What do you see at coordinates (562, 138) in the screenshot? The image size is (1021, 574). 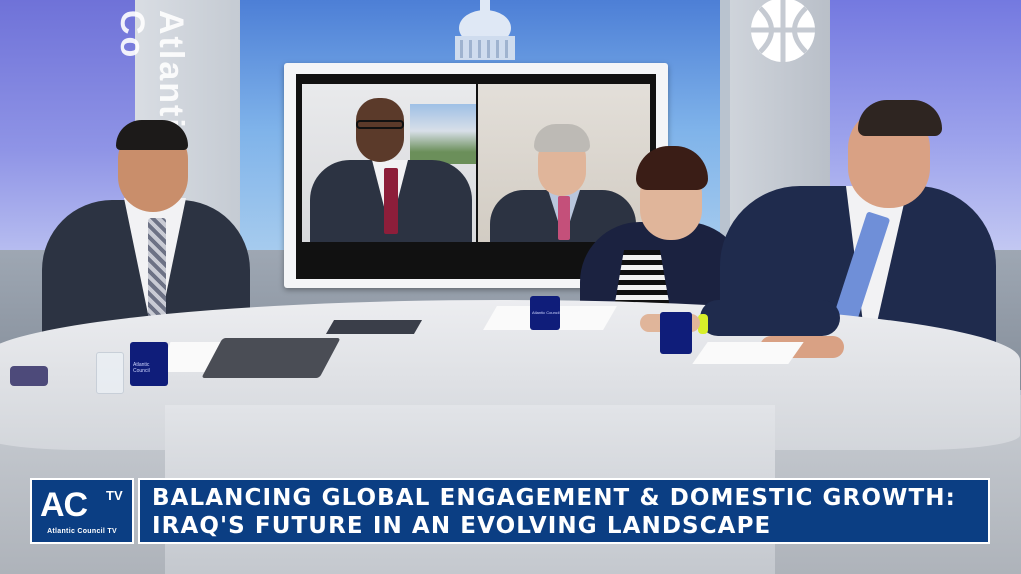 I see `remote-guest-2-hair` at bounding box center [562, 138].